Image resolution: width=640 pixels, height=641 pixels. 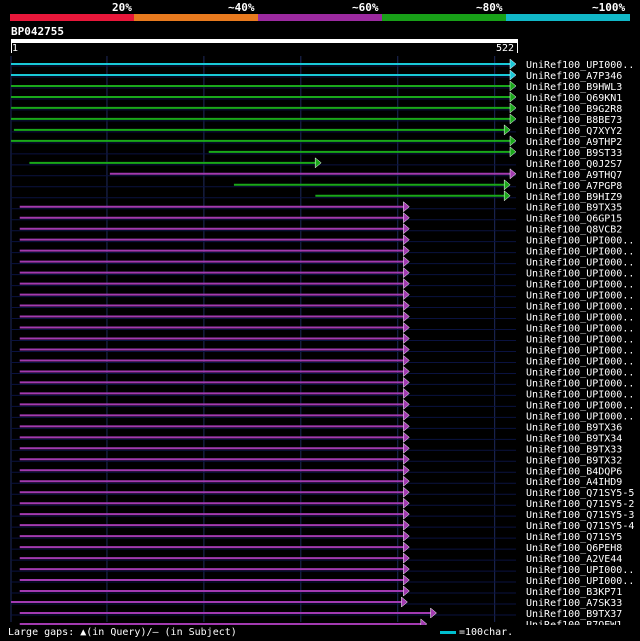 What do you see at coordinates (574, 208) in the screenshot?
I see `hit-label: UniRef100_B9TX35` at bounding box center [574, 208].